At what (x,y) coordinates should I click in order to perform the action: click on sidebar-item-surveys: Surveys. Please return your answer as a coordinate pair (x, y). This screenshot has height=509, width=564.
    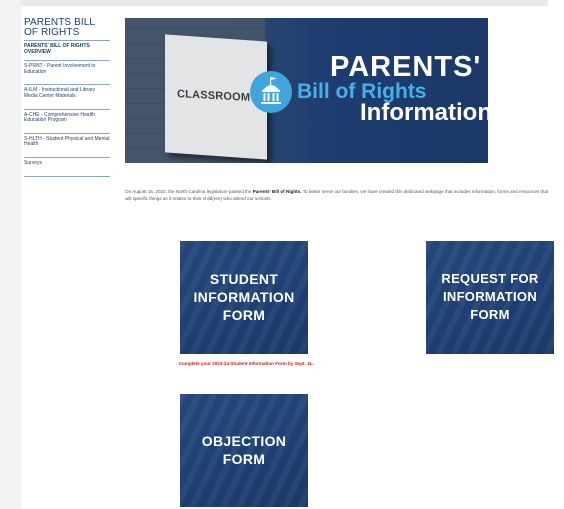
    Looking at the image, I should click on (67, 166).